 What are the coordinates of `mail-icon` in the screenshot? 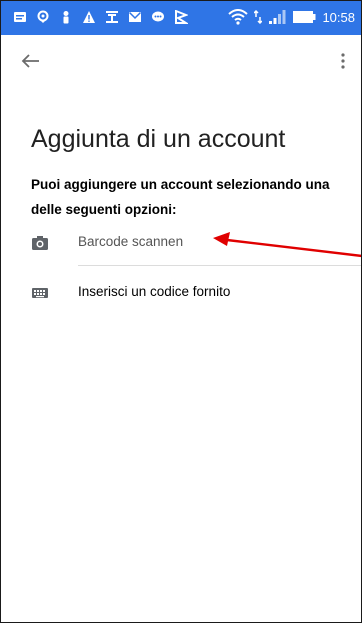 It's located at (135, 16).